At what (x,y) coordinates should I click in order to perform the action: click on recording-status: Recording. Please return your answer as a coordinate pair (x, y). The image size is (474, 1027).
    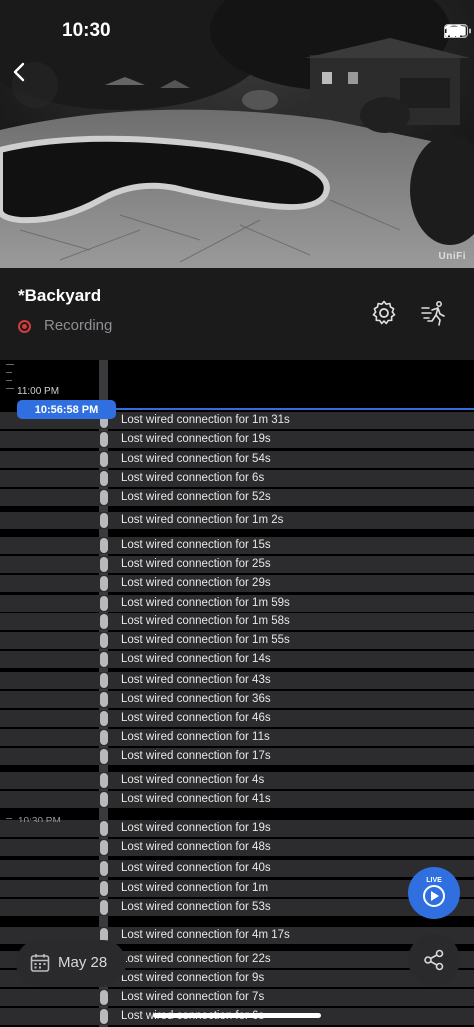
    Looking at the image, I should click on (78, 325).